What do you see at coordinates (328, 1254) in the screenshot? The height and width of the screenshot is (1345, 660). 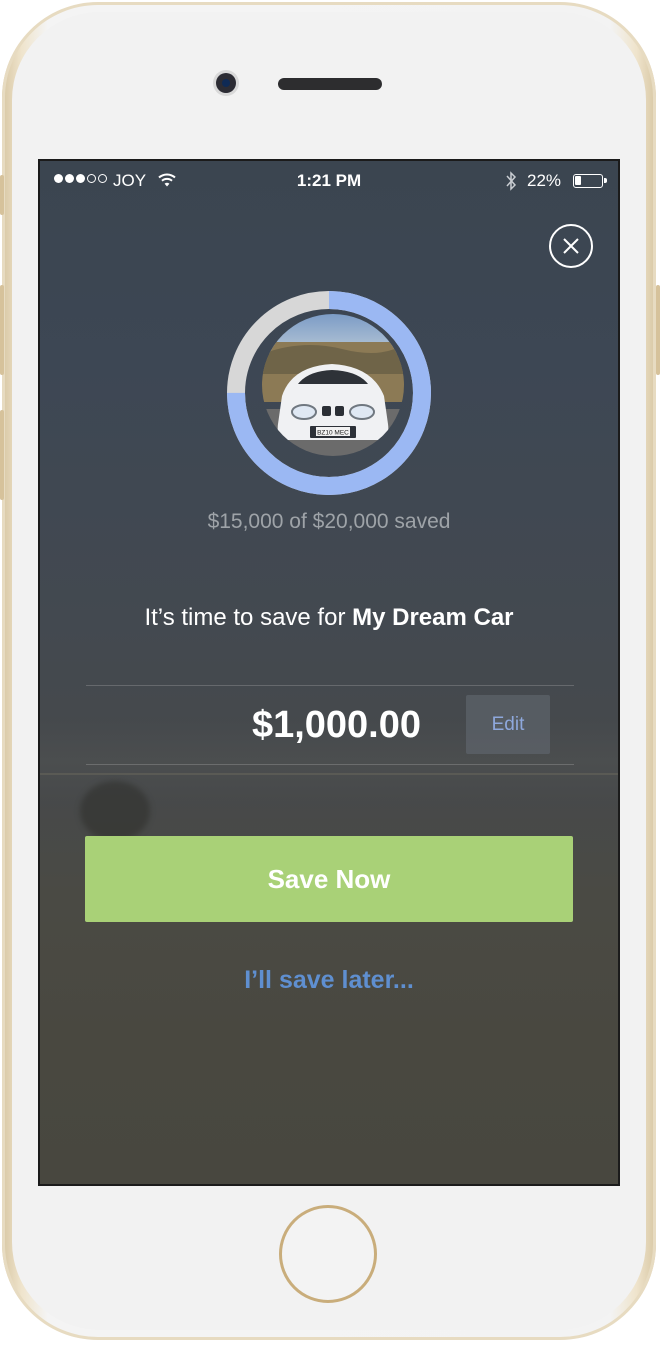 I see `home-button` at bounding box center [328, 1254].